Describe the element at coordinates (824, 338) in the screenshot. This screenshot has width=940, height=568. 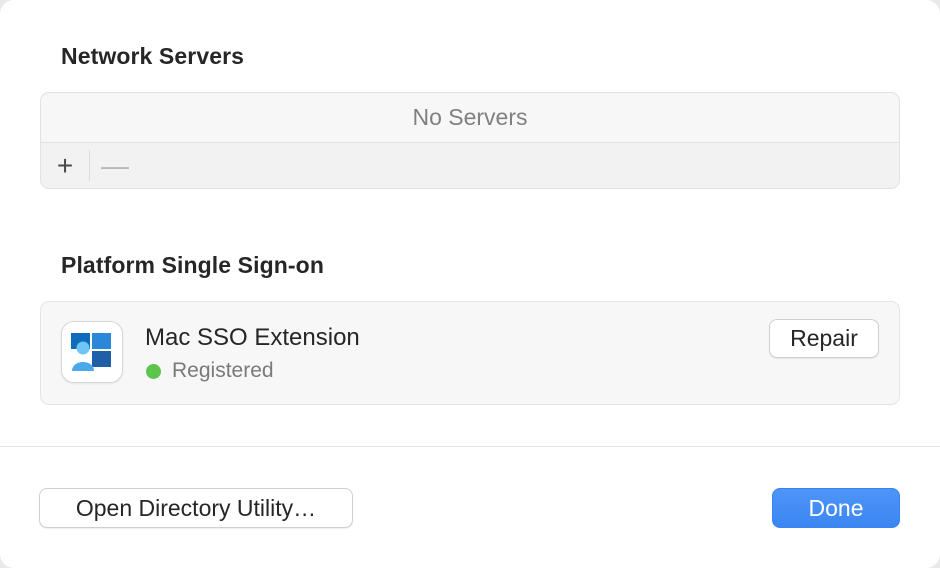
I see `repair-button: Repair` at that location.